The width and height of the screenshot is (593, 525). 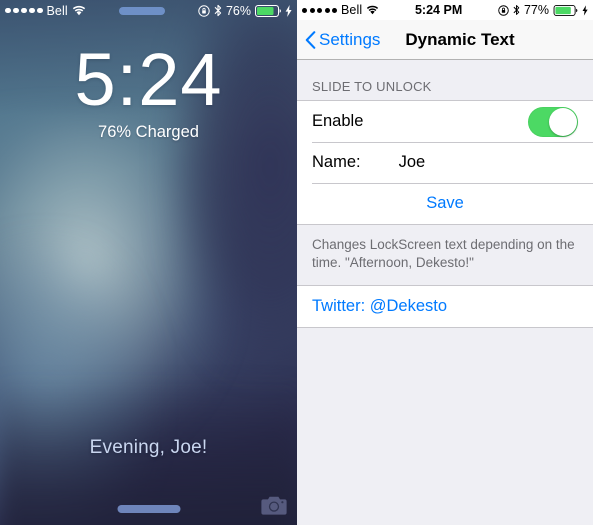 I want to click on section-header-slide-to-unlock: SLIDE TO UNLOCK, so click(x=372, y=86).